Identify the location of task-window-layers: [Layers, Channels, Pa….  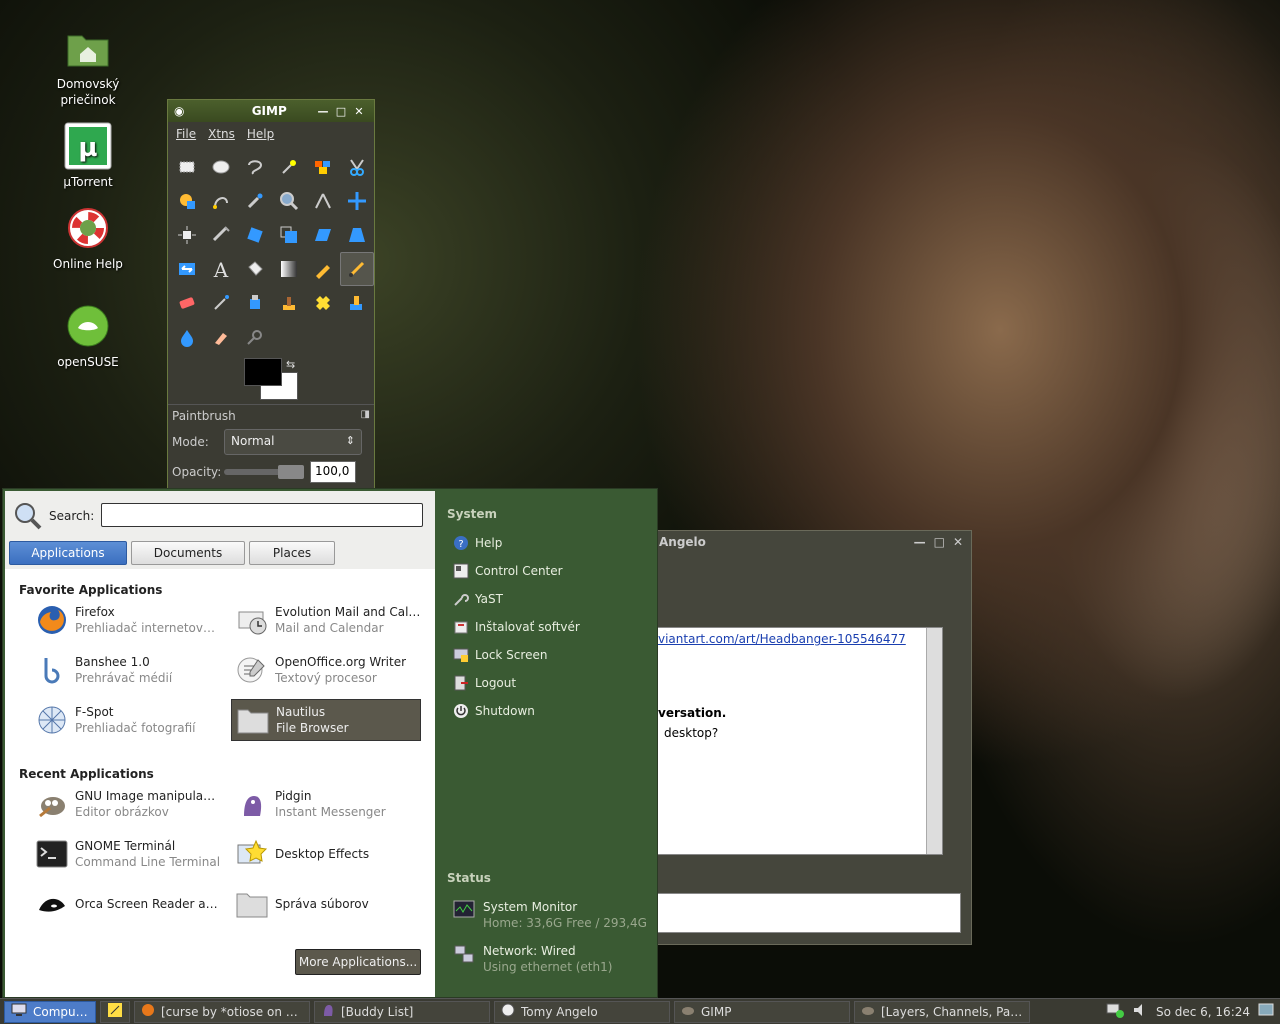
(942, 1011).